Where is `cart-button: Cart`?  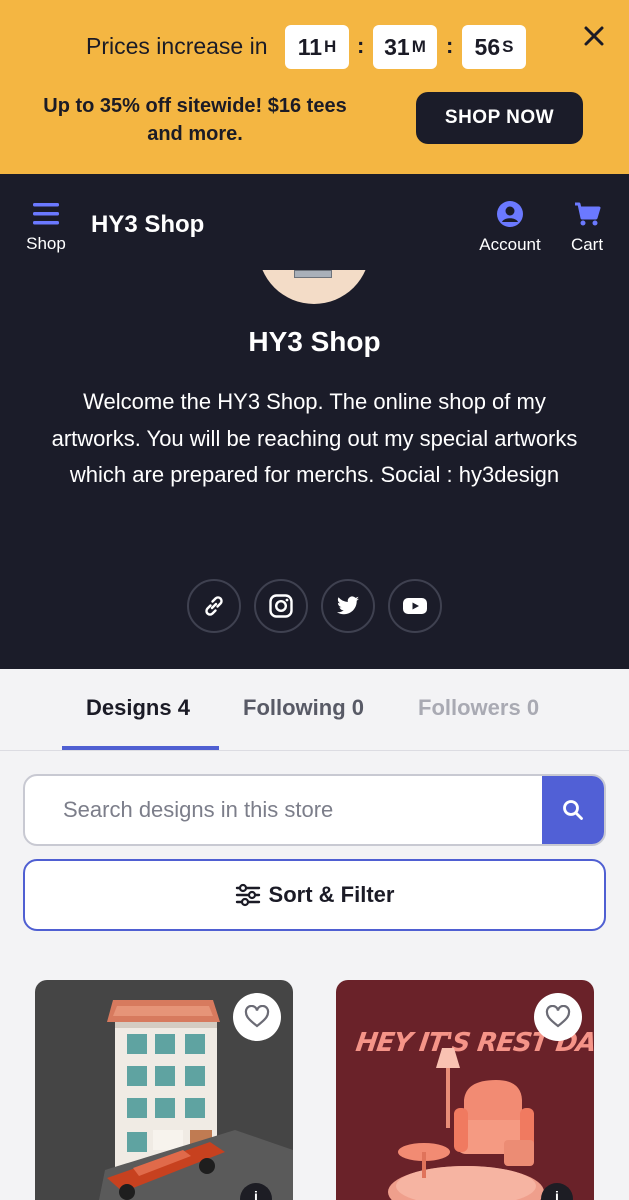 cart-button: Cart is located at coordinates (587, 227).